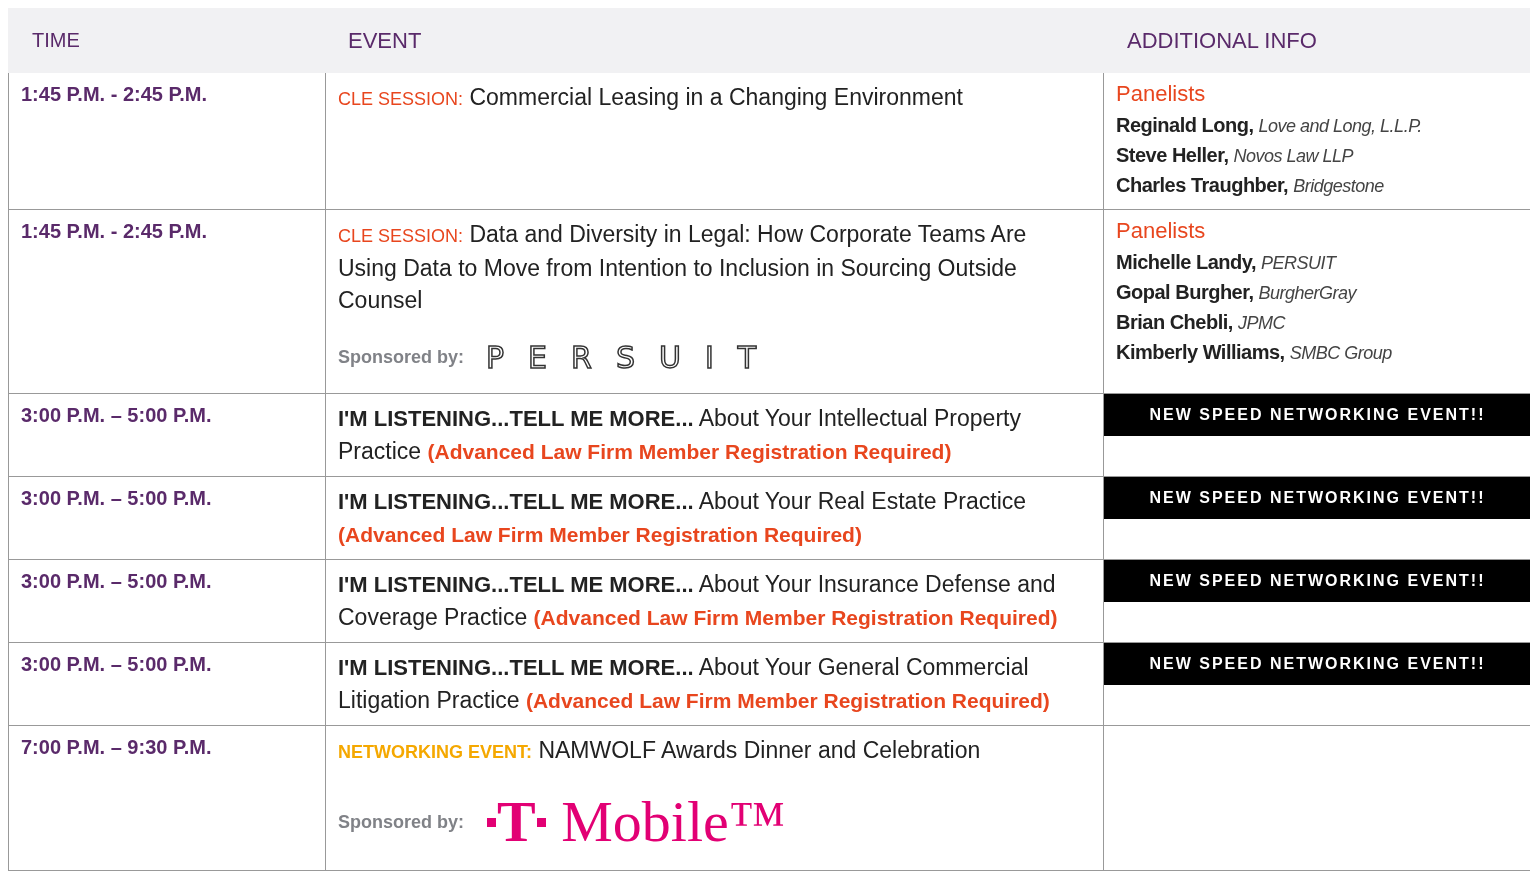  Describe the element at coordinates (636, 822) in the screenshot. I see `sponsor-logo: T Mobile™` at that location.